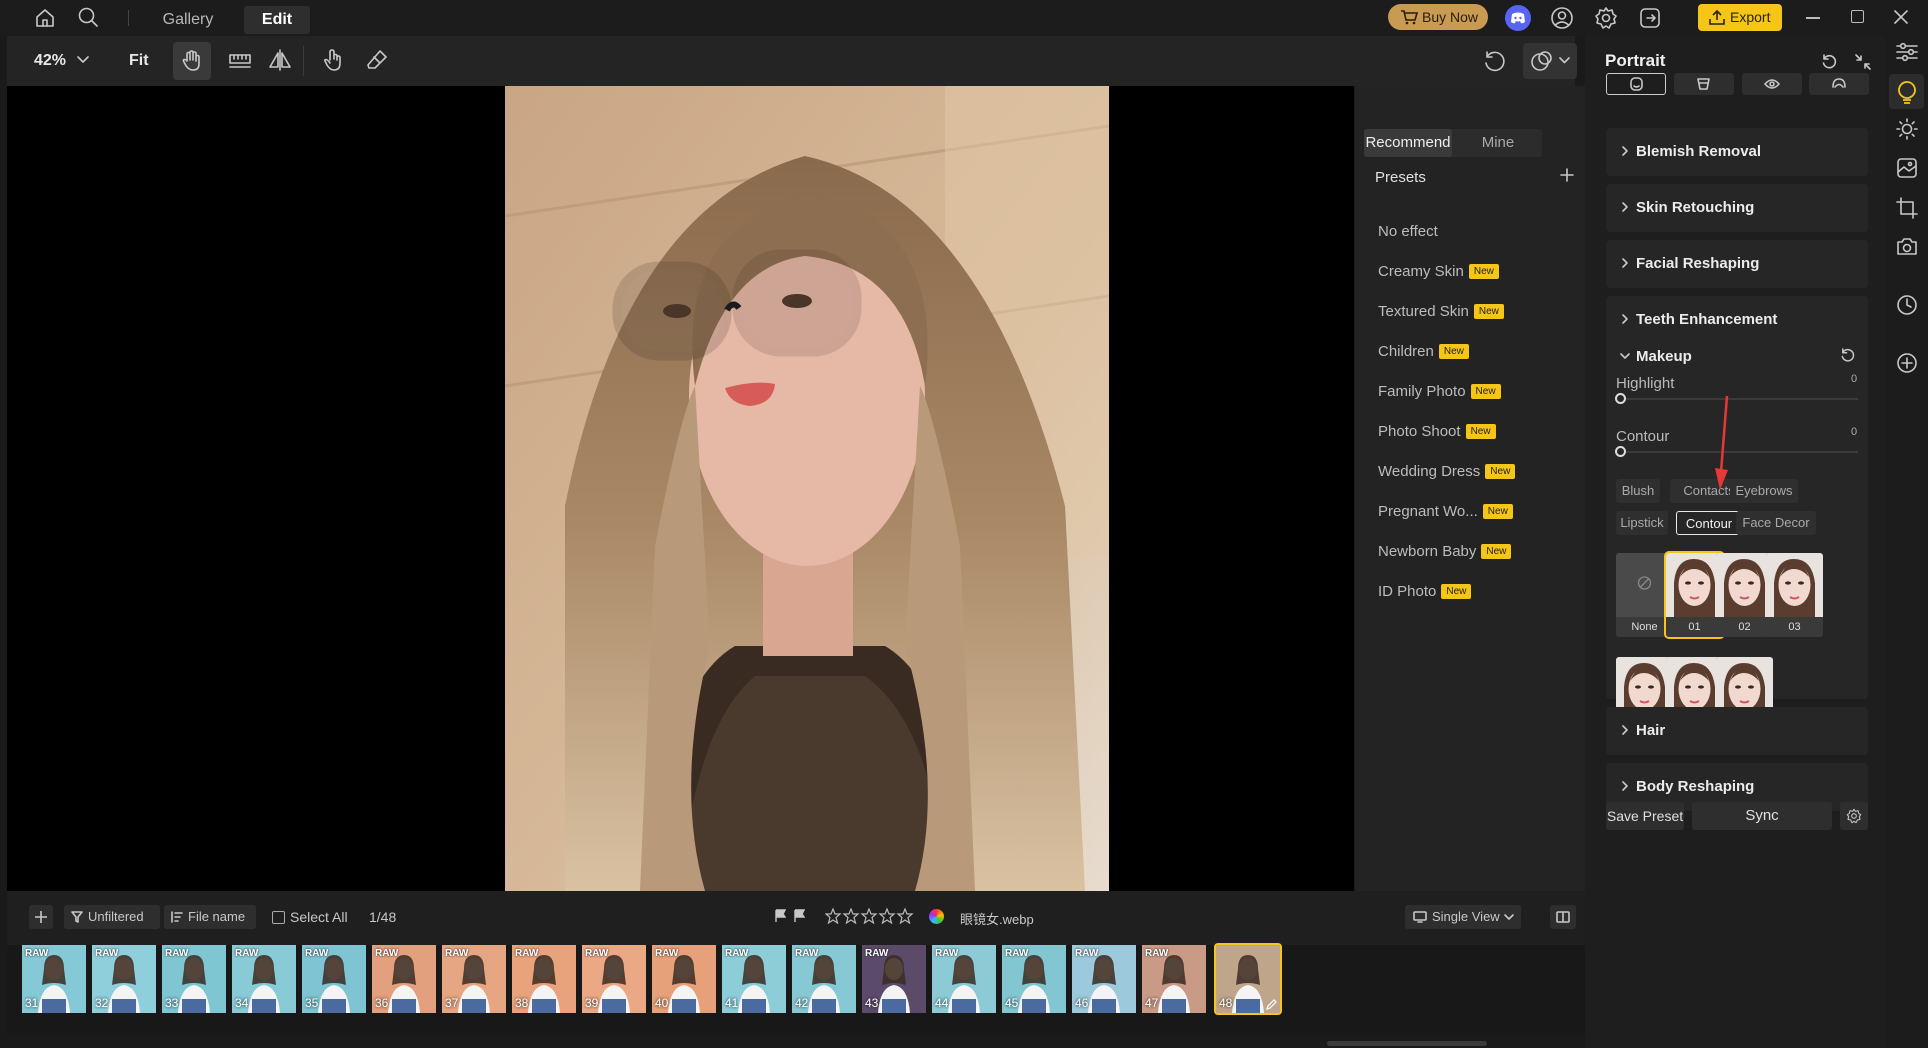  Describe the element at coordinates (404, 979) in the screenshot. I see `filmstrip-thumb: RAW 36` at that location.